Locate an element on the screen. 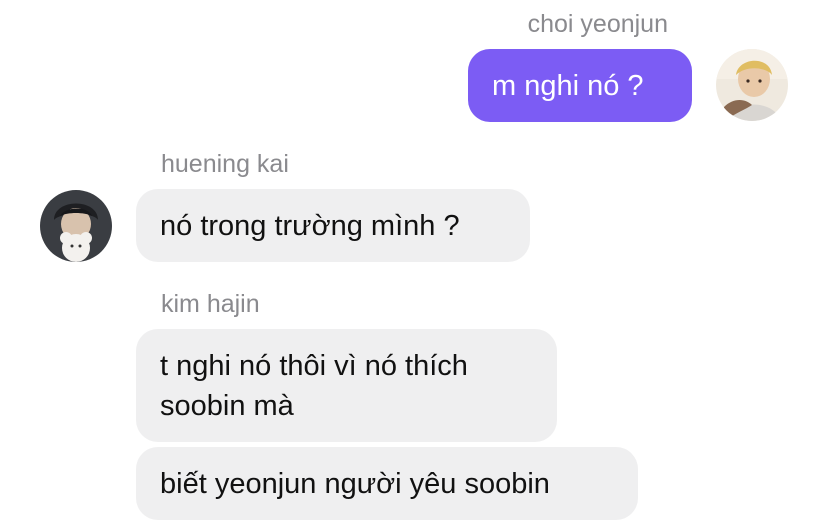 The width and height of the screenshot is (828, 526). message-bubble-incoming: biết yeonjun người yêu soobin is located at coordinates (387, 483).